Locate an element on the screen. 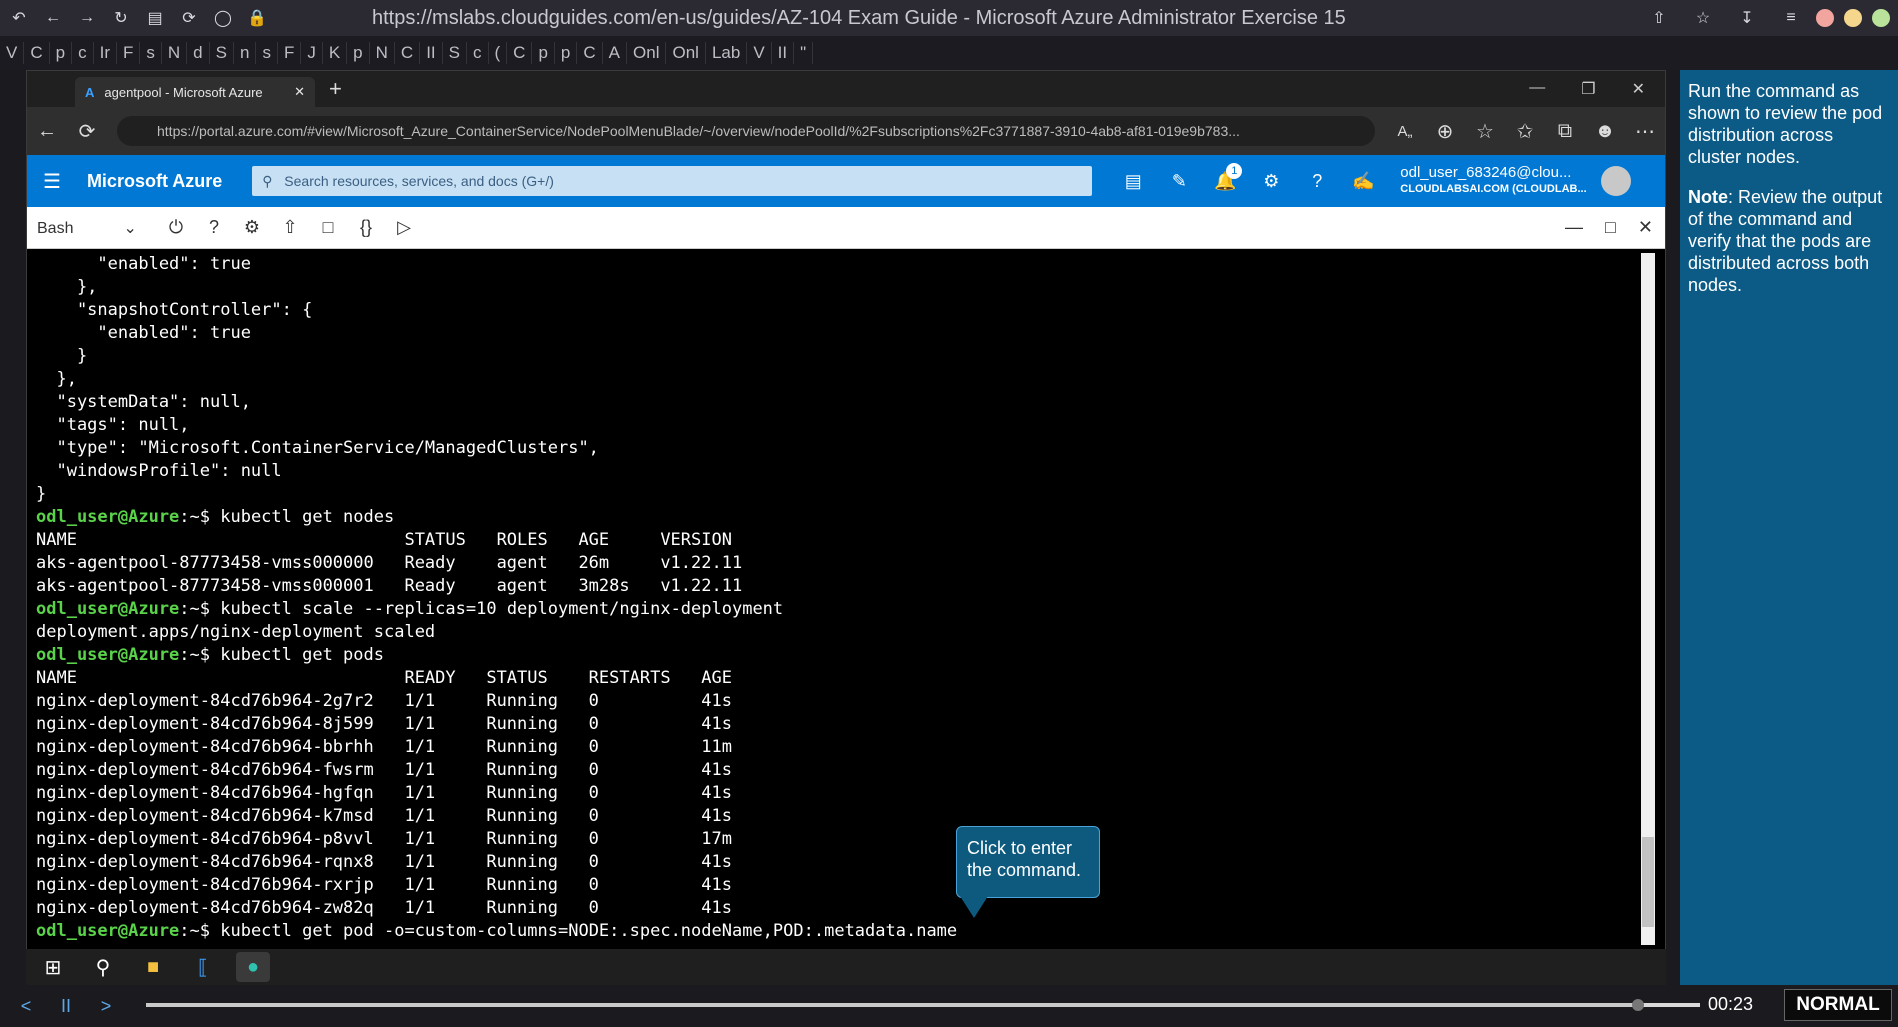  web-preview-icon: ▷ is located at coordinates (404, 227).